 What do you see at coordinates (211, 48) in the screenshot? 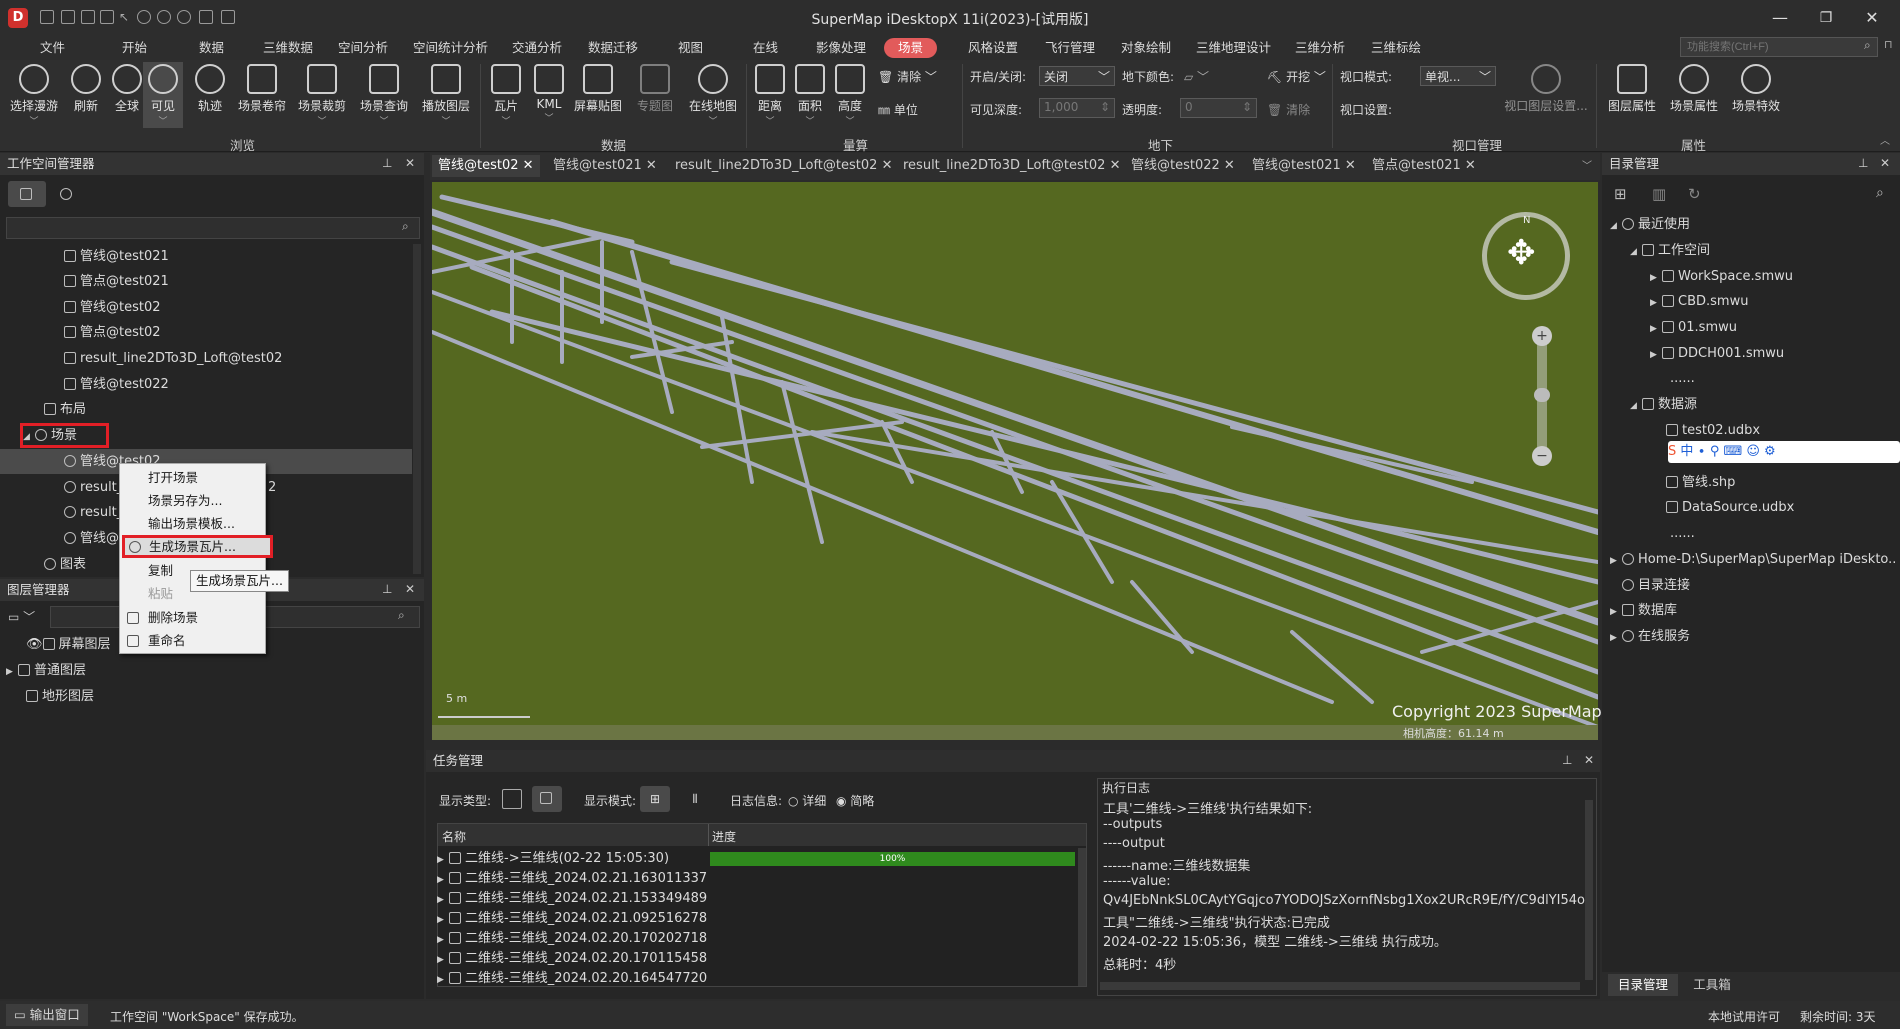
I see `menu-data: 数据` at bounding box center [211, 48].